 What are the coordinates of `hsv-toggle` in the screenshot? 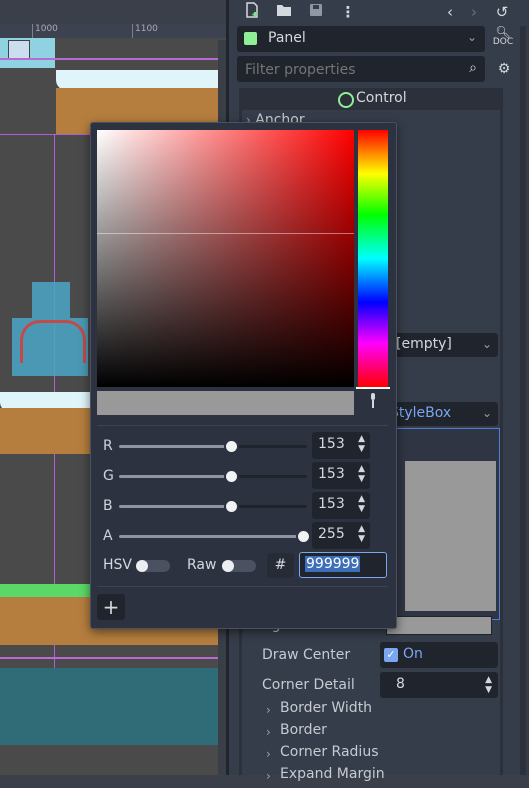 It's located at (153, 566).